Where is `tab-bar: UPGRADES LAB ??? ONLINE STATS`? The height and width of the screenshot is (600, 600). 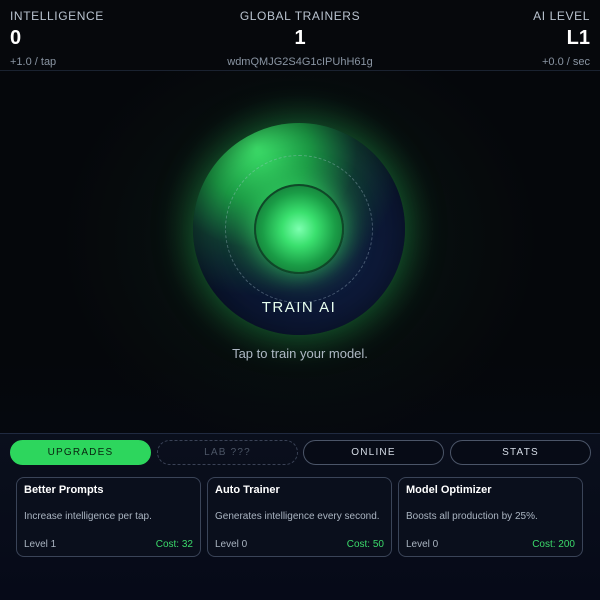 tab-bar: UPGRADES LAB ??? ONLINE STATS is located at coordinates (300, 452).